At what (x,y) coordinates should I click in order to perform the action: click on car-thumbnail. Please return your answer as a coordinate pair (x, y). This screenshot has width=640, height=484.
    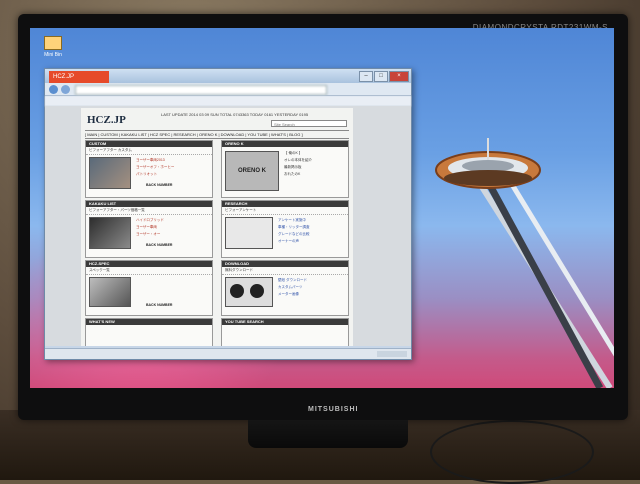
    Looking at the image, I should click on (110, 173).